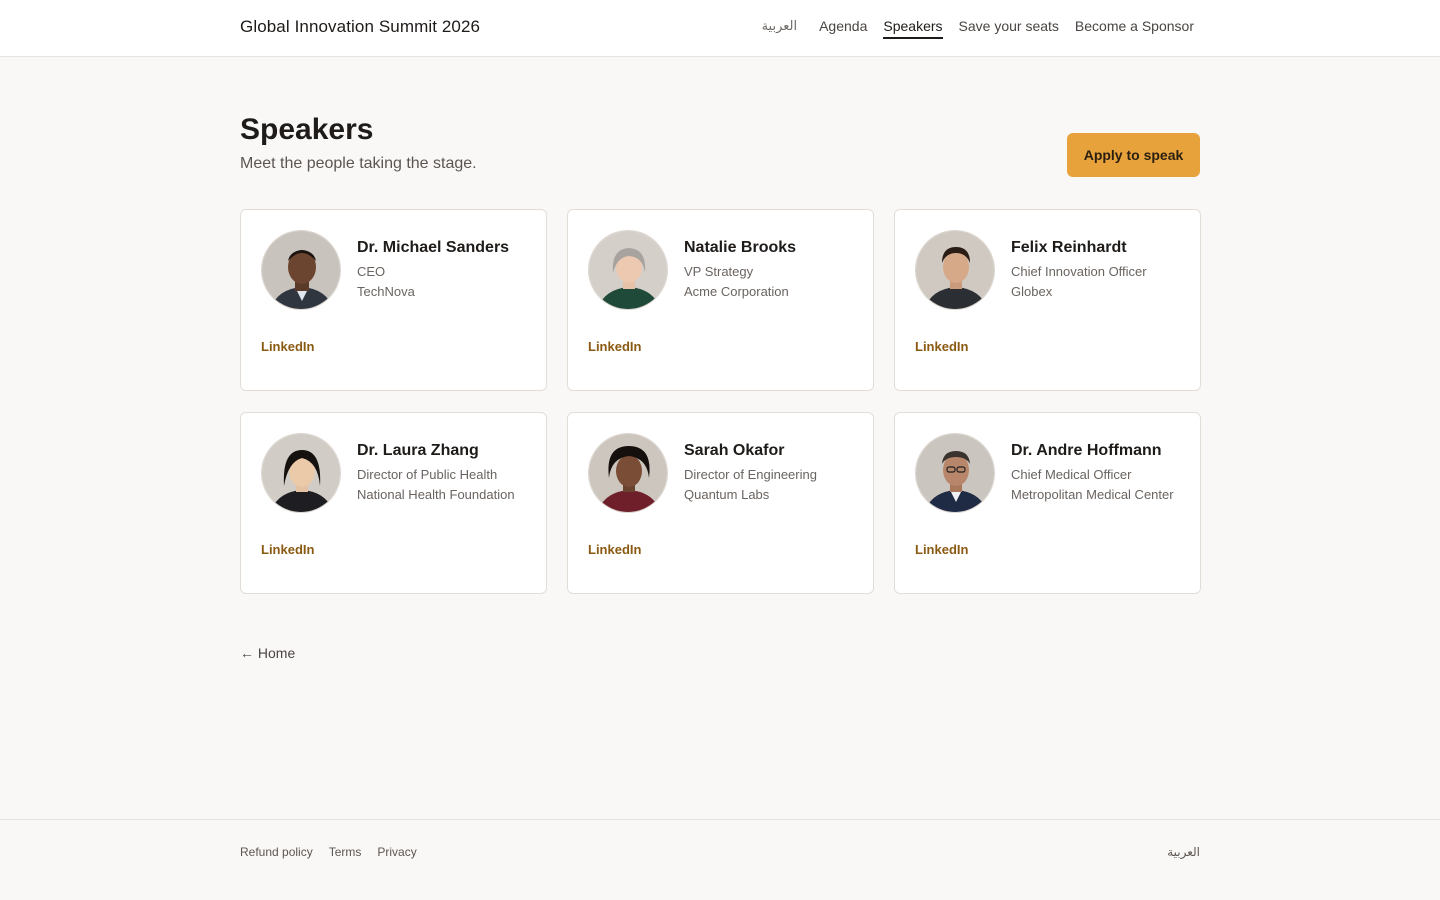 This screenshot has height=900, width=1440. Describe the element at coordinates (720, 859) in the screenshot. I see `page-footer: Refund policy Terms Privacy العربية` at that location.